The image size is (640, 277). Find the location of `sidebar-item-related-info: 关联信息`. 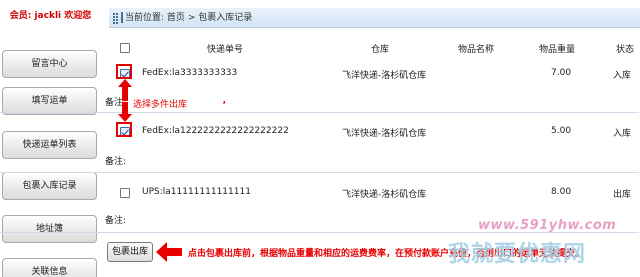

sidebar-item-related-info: 关联信息 is located at coordinates (49, 267).